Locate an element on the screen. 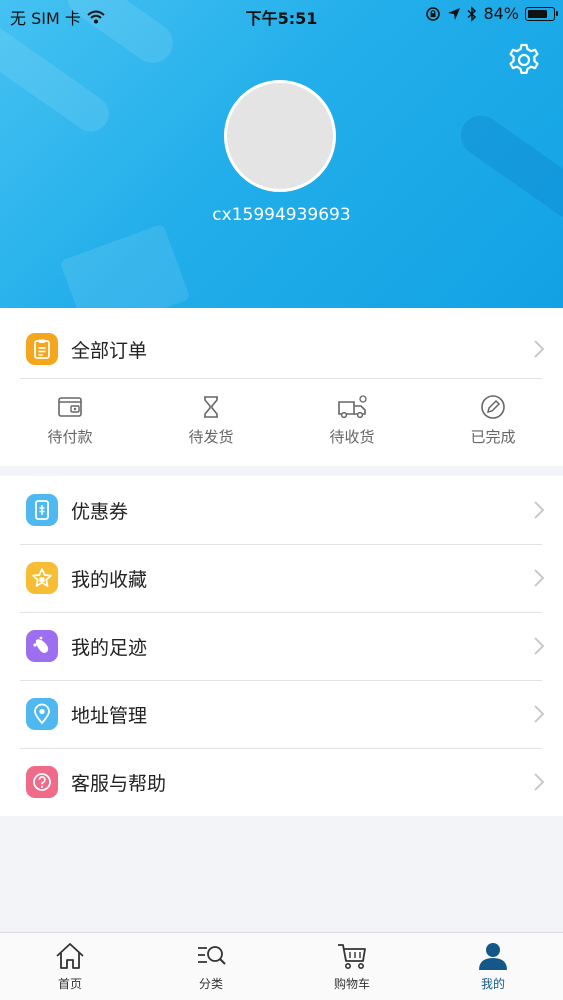  gear-icon is located at coordinates (524, 58).